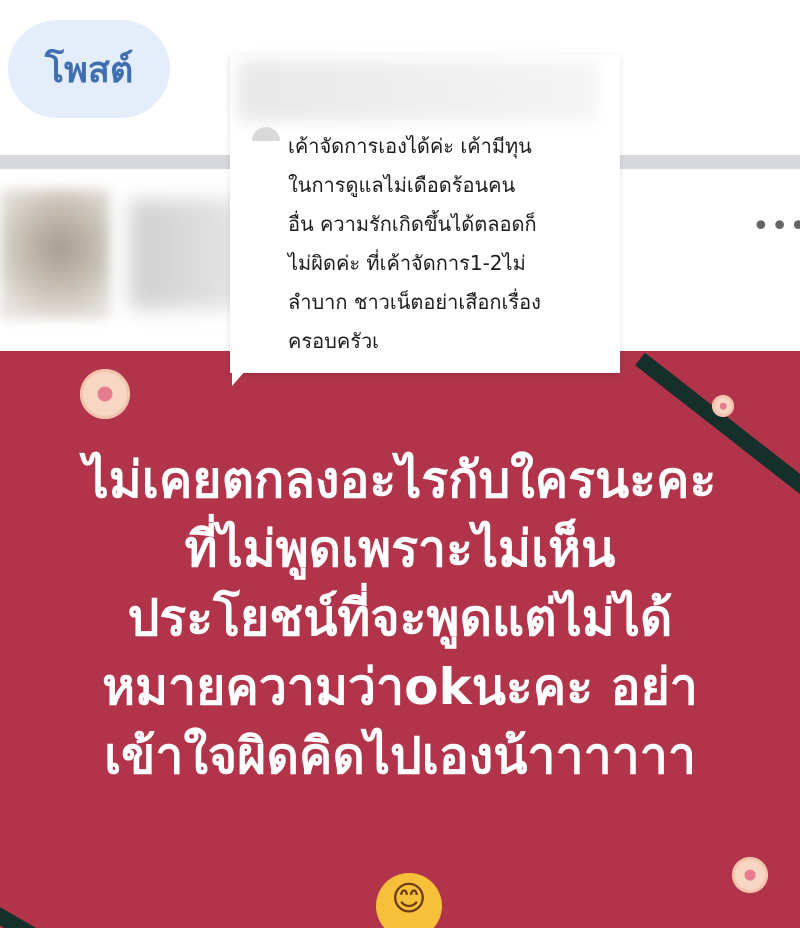 The width and height of the screenshot is (800, 928). Describe the element at coordinates (400, 549) in the screenshot. I see `caption-line: ที่ไม่พูดเพราะไม่เห็น` at that location.